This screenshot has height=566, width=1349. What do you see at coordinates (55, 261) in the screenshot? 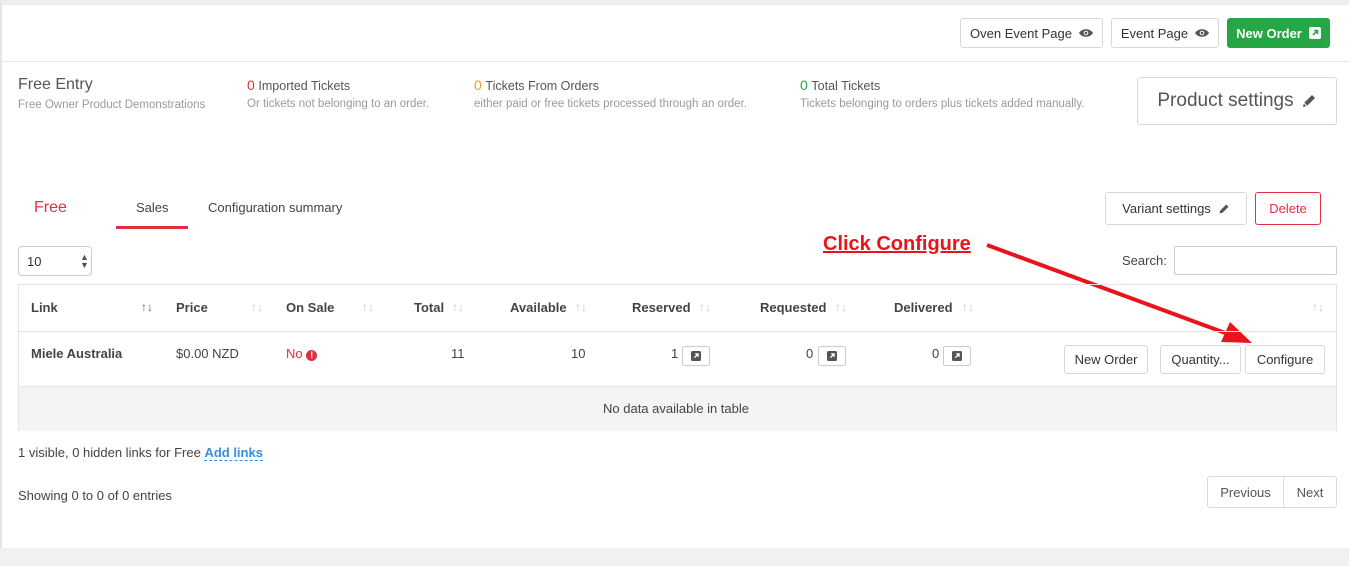
I see `page-size-select: 10 ▲ ▼` at bounding box center [55, 261].